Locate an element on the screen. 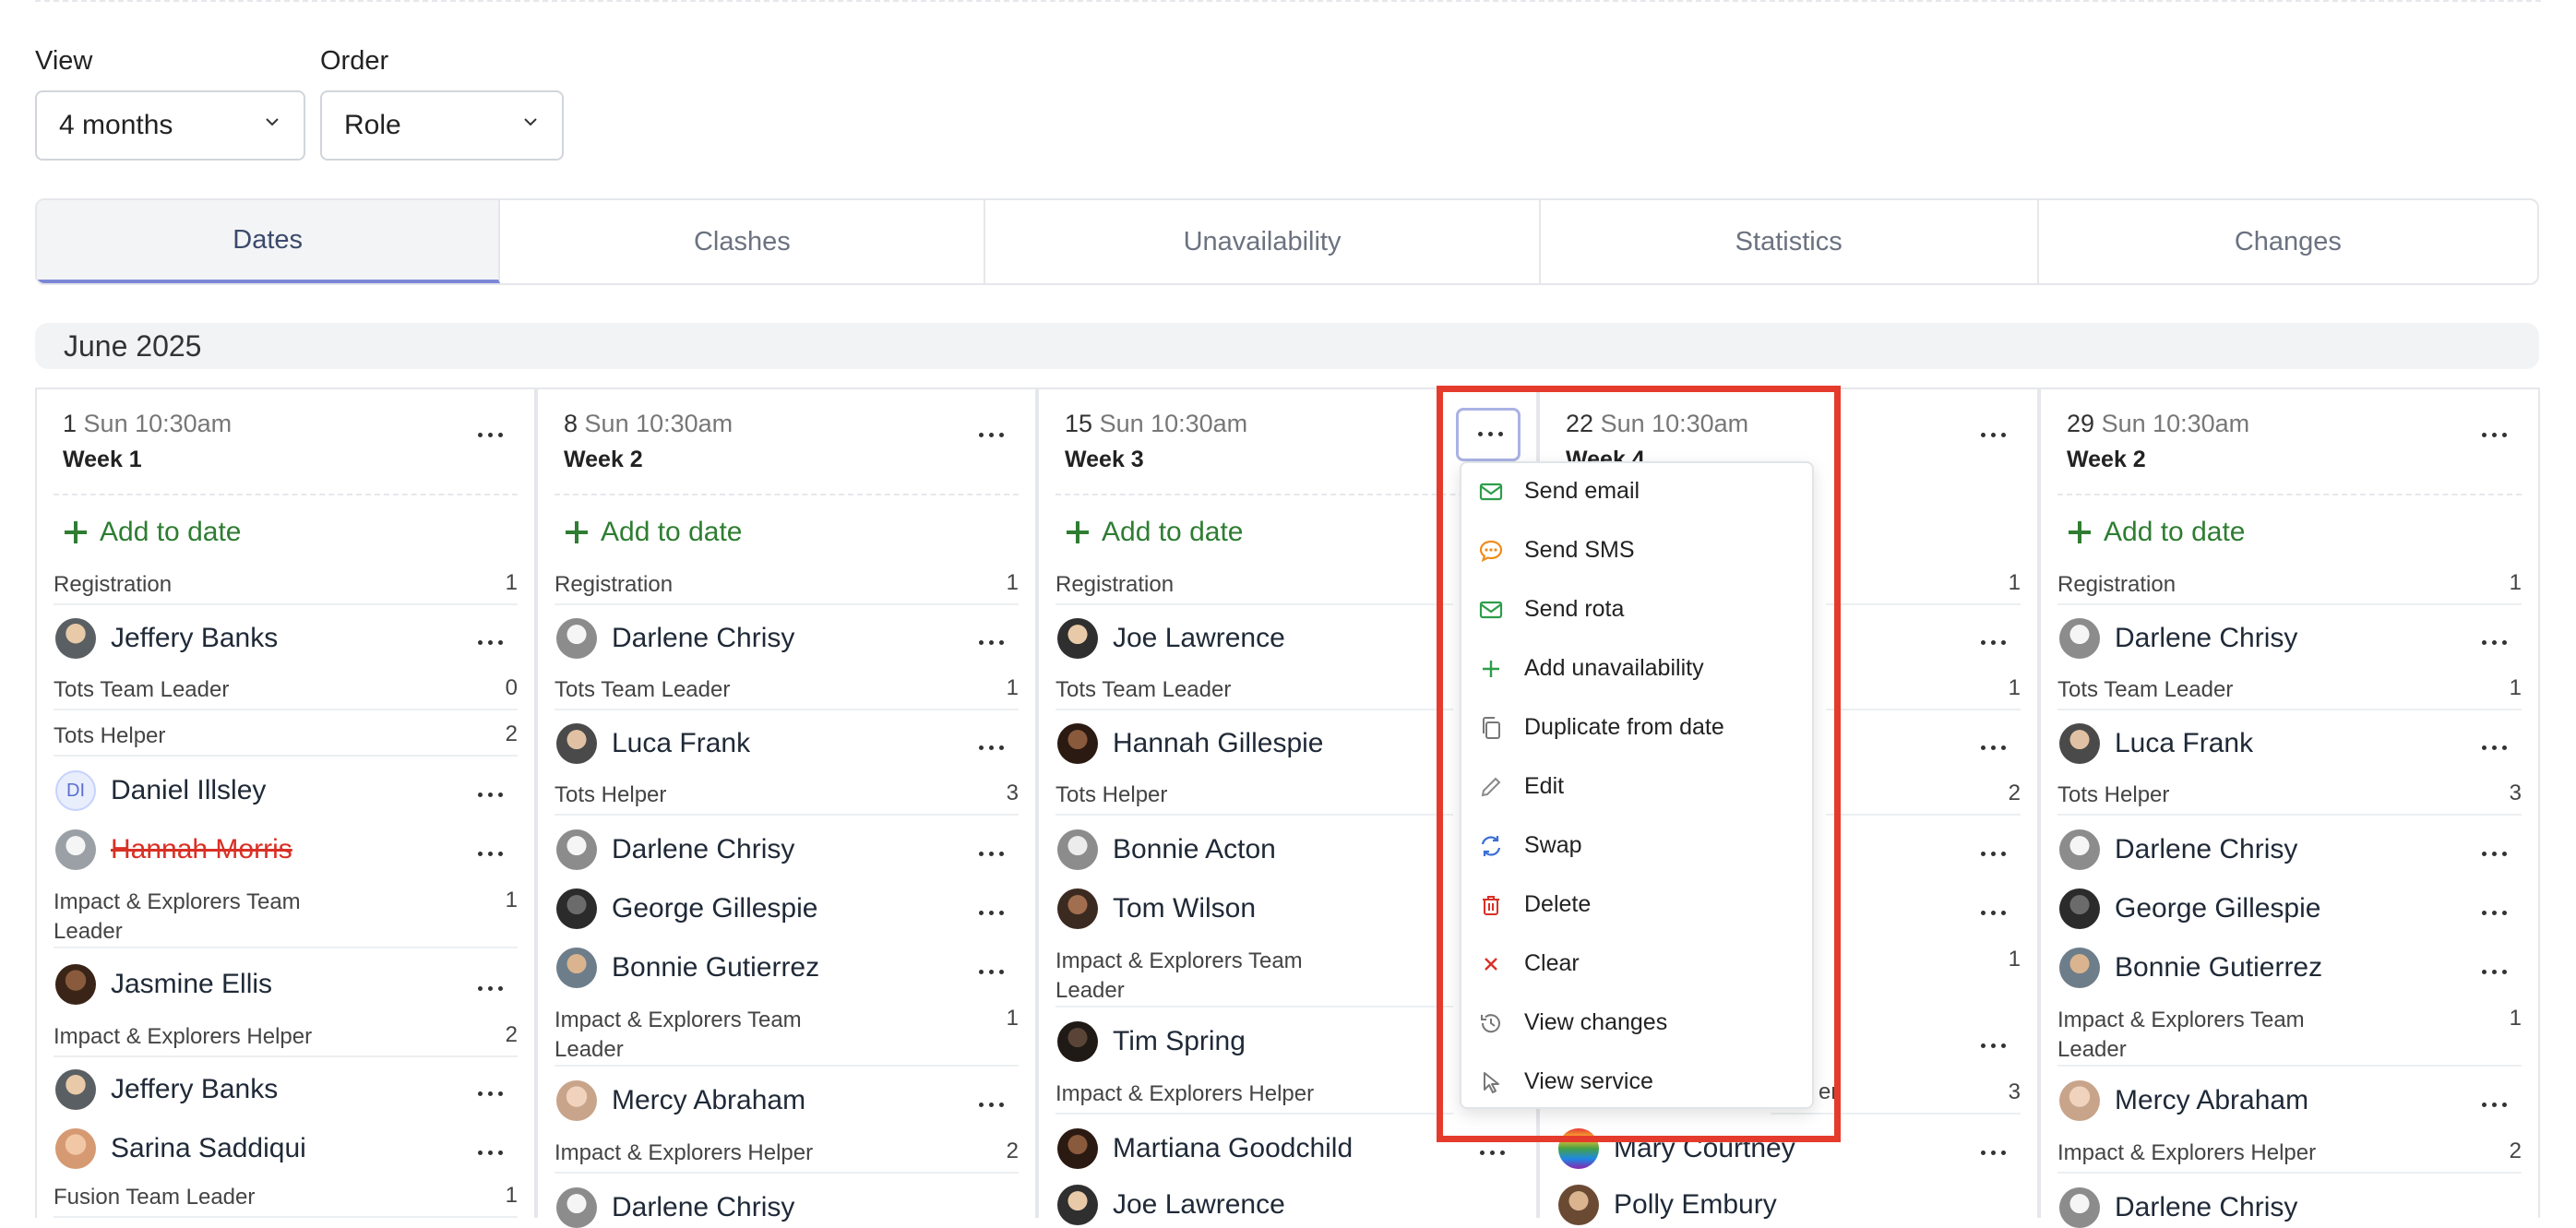 Image resolution: width=2576 pixels, height=1228 pixels. role-row: Tots Team Leader is located at coordinates (1254, 692).